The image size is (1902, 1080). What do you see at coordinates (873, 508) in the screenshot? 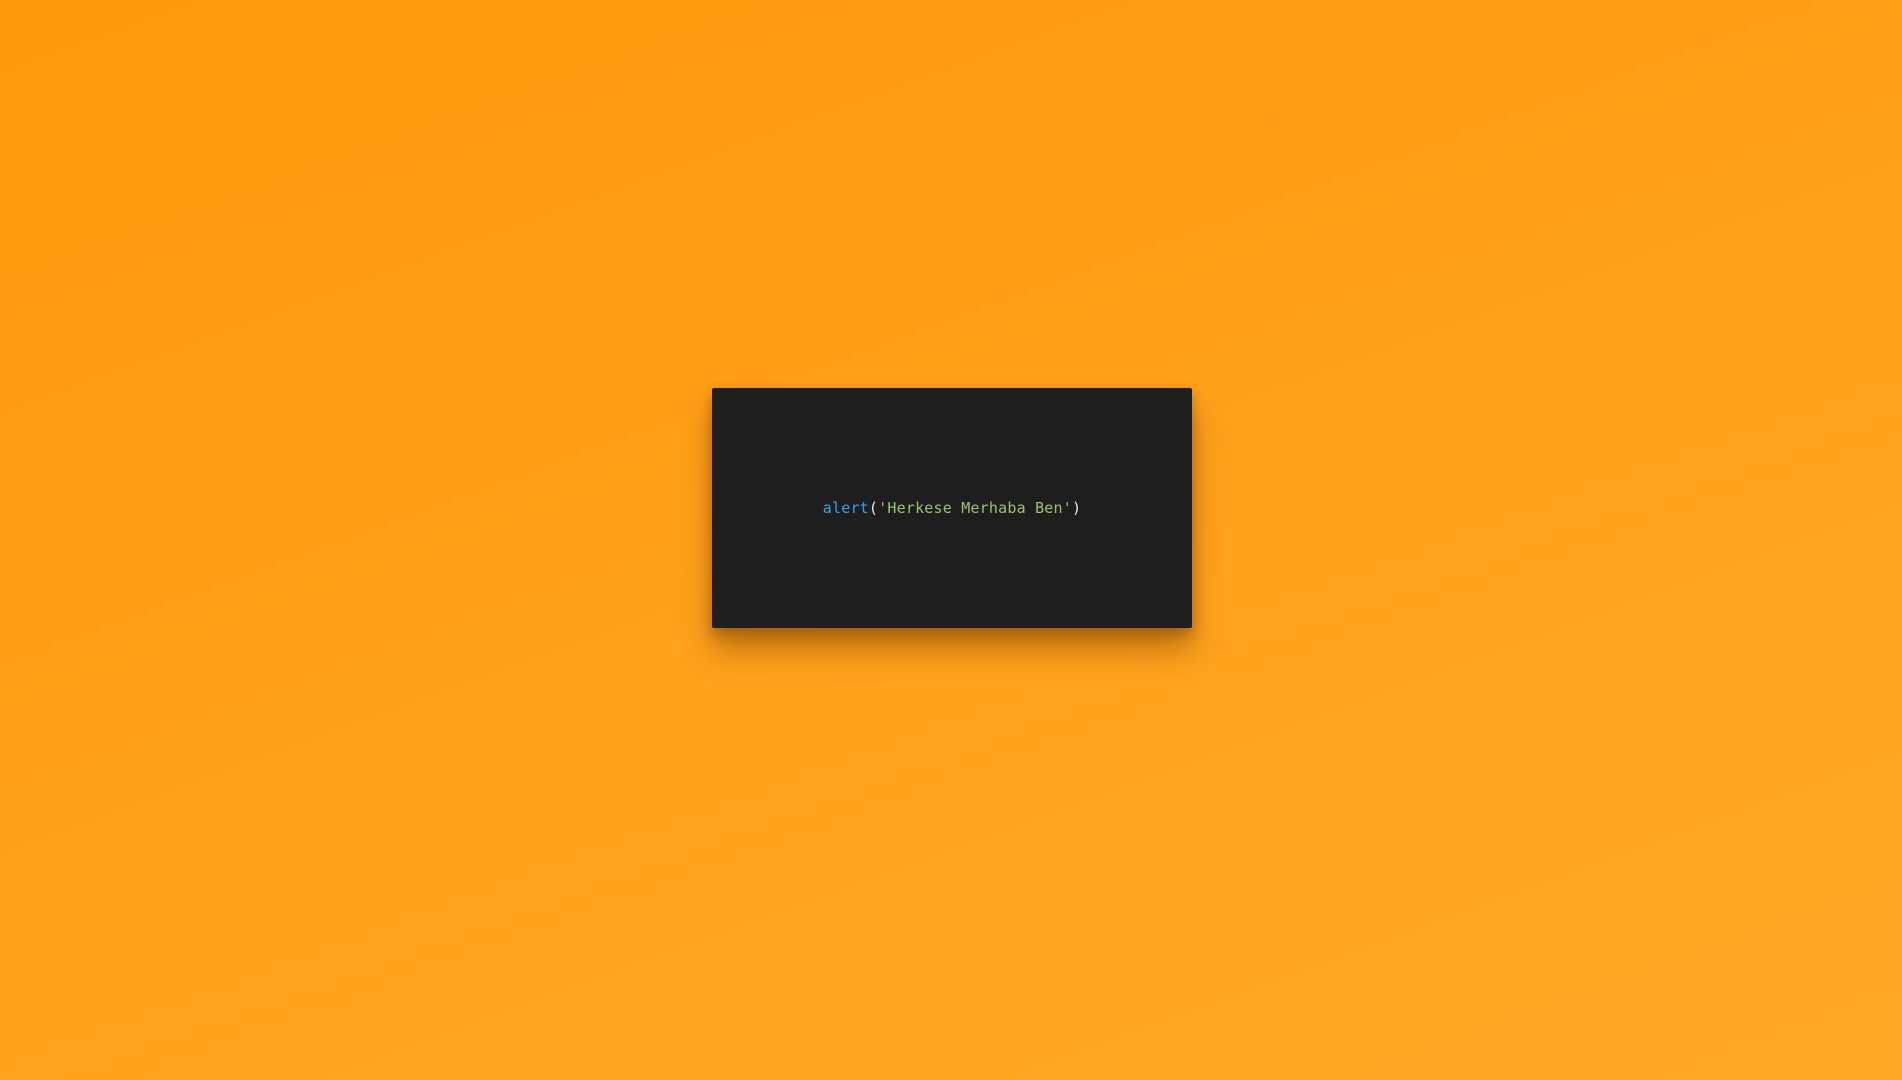
I see `code-open-paren-token: (` at bounding box center [873, 508].